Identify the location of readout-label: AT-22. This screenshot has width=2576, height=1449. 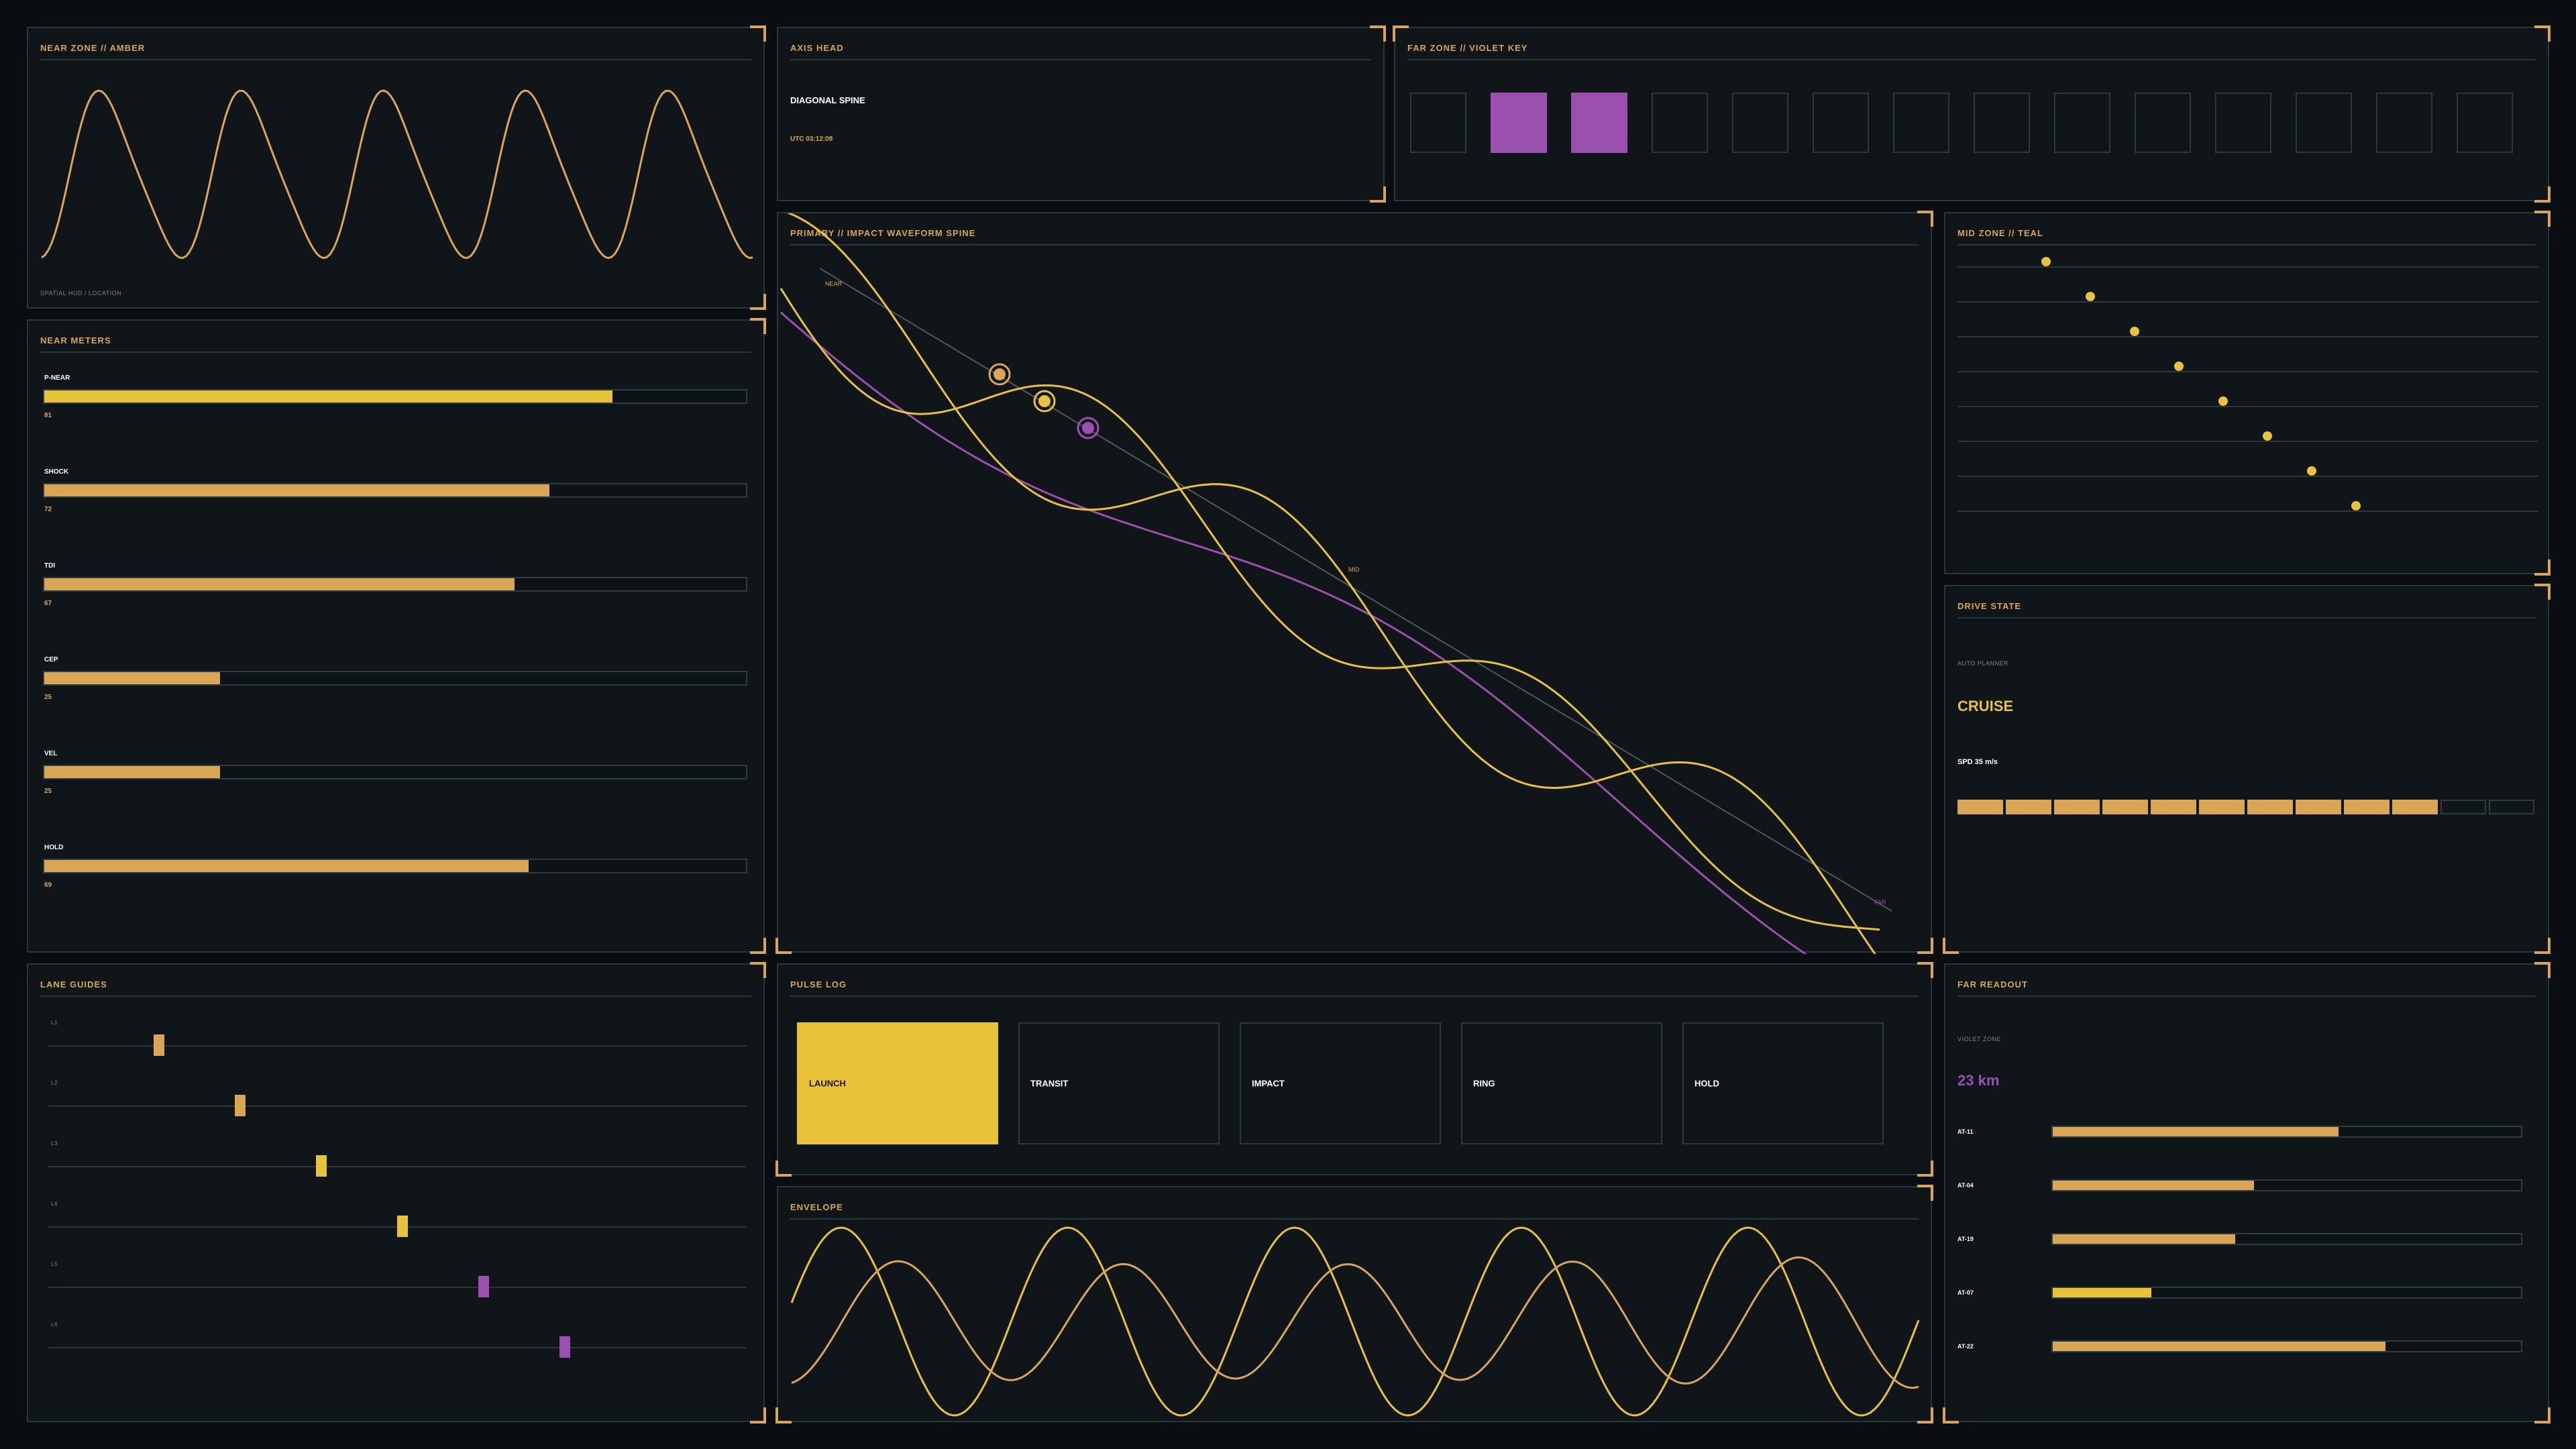
(1965, 1346).